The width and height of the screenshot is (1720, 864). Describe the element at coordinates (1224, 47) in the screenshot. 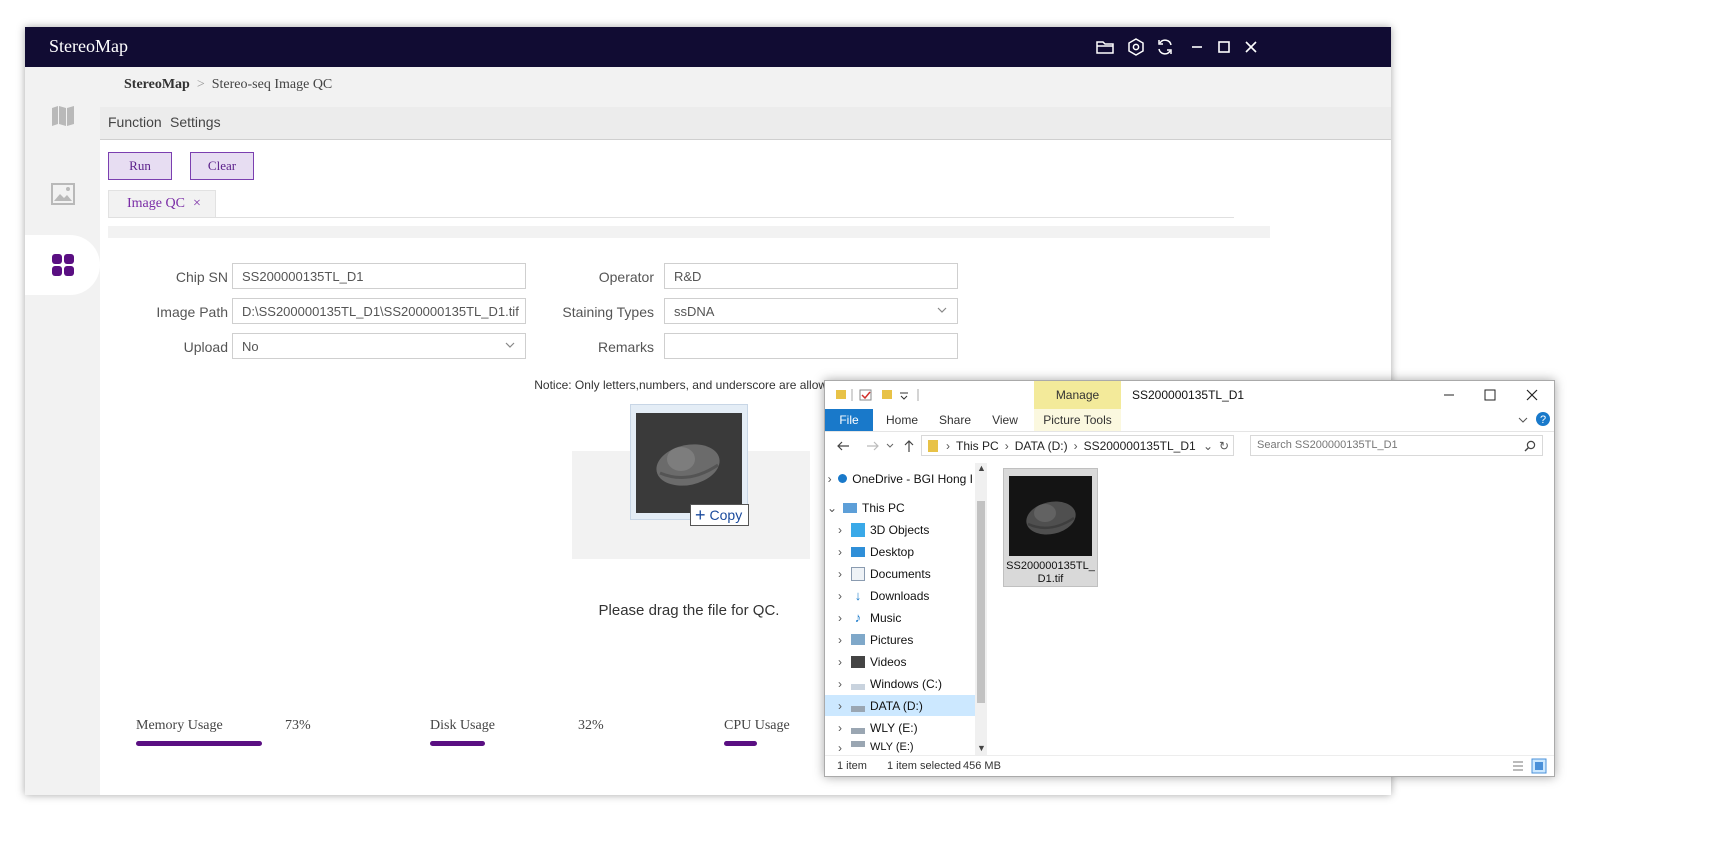

I see `maximize-icon` at that location.